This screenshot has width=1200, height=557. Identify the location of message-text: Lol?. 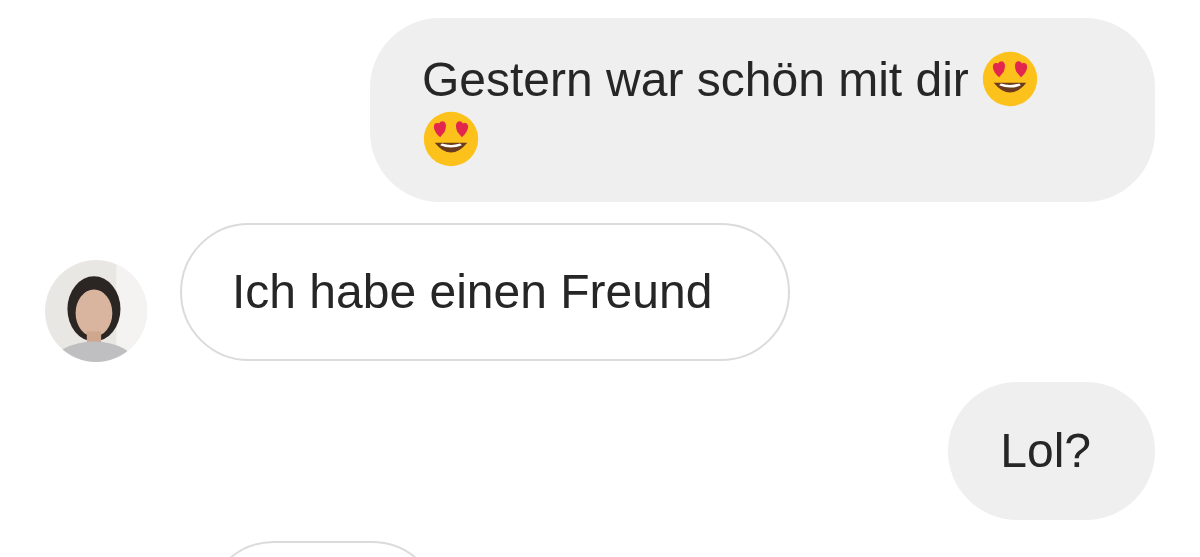
(1045, 450).